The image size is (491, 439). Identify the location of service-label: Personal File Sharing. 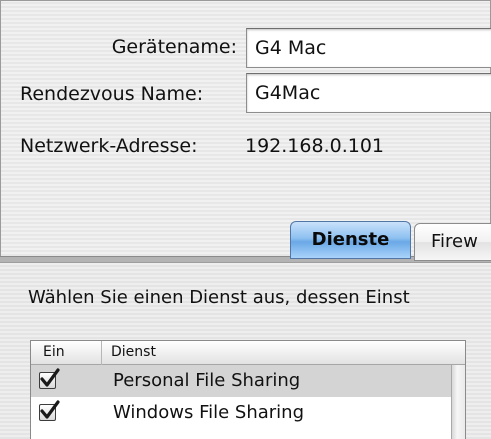
(207, 380).